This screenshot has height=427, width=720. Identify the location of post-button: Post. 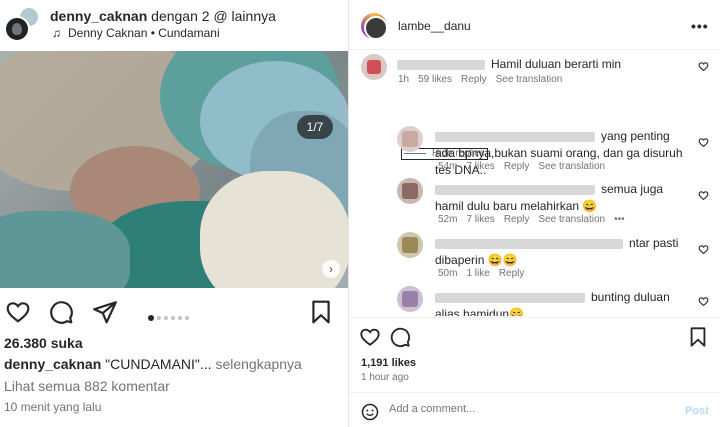
(697, 411).